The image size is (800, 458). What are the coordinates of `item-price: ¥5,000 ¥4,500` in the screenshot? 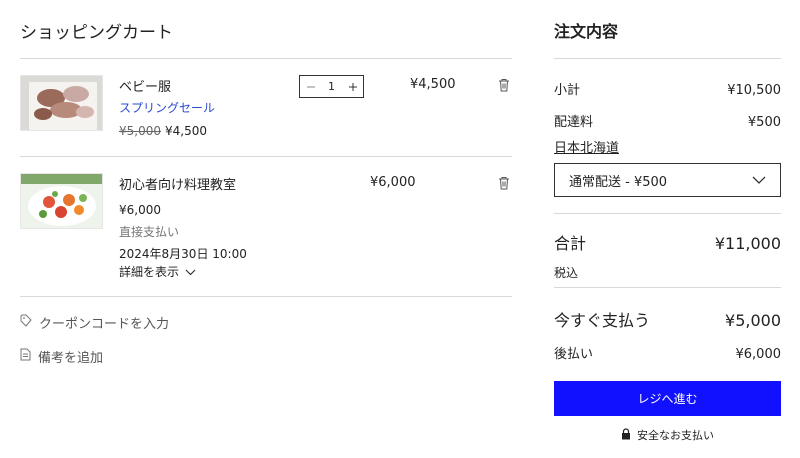 It's located at (163, 131).